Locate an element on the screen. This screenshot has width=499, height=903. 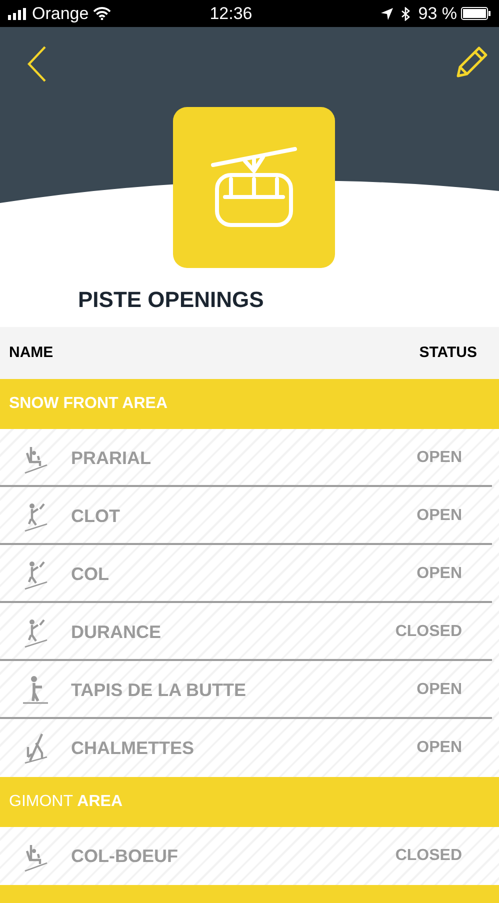
lift-row: CHALMETTES OPEN is located at coordinates (249, 748).